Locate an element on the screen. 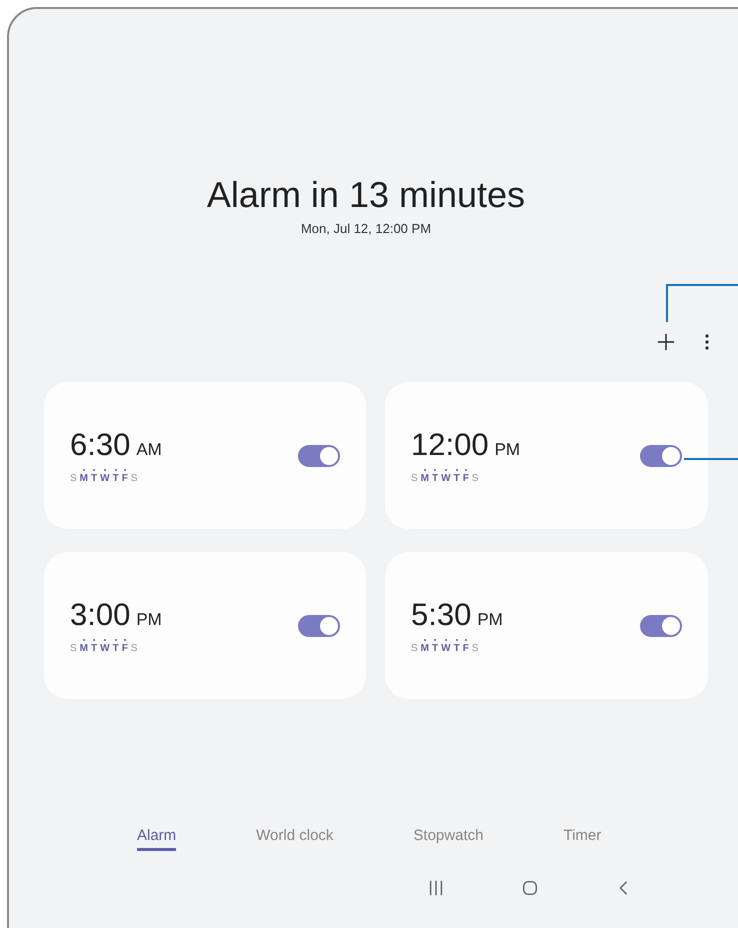 This screenshot has width=738, height=928. next-alarm-date: Mon, Jul 12, 12:00 PM is located at coordinates (366, 229).